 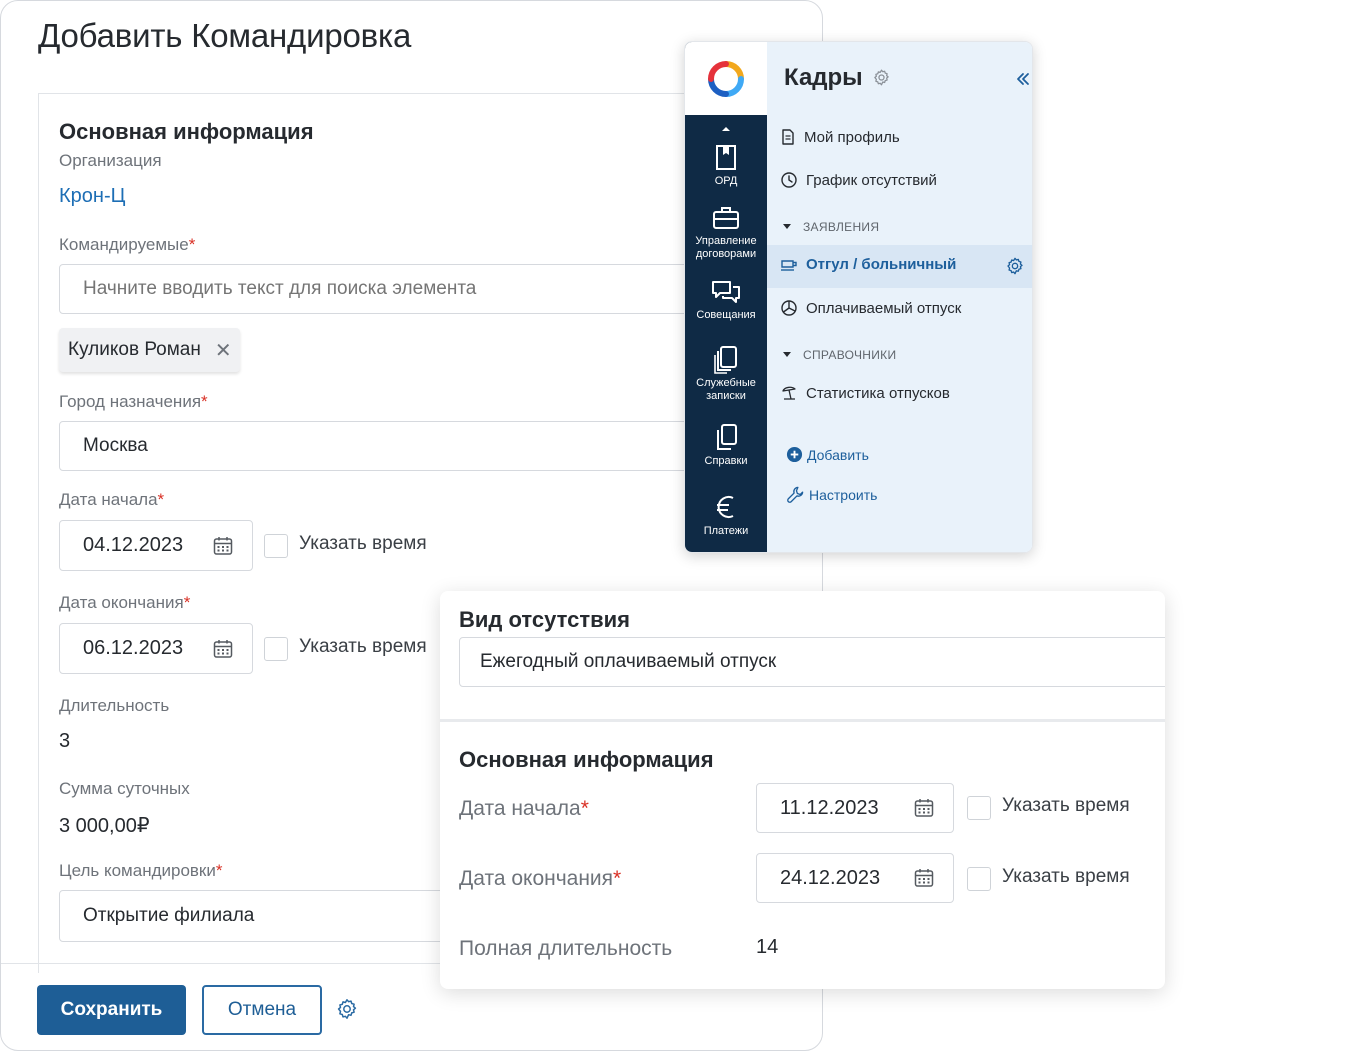 I want to click on rail-item-ord: ОРД, so click(x=726, y=165).